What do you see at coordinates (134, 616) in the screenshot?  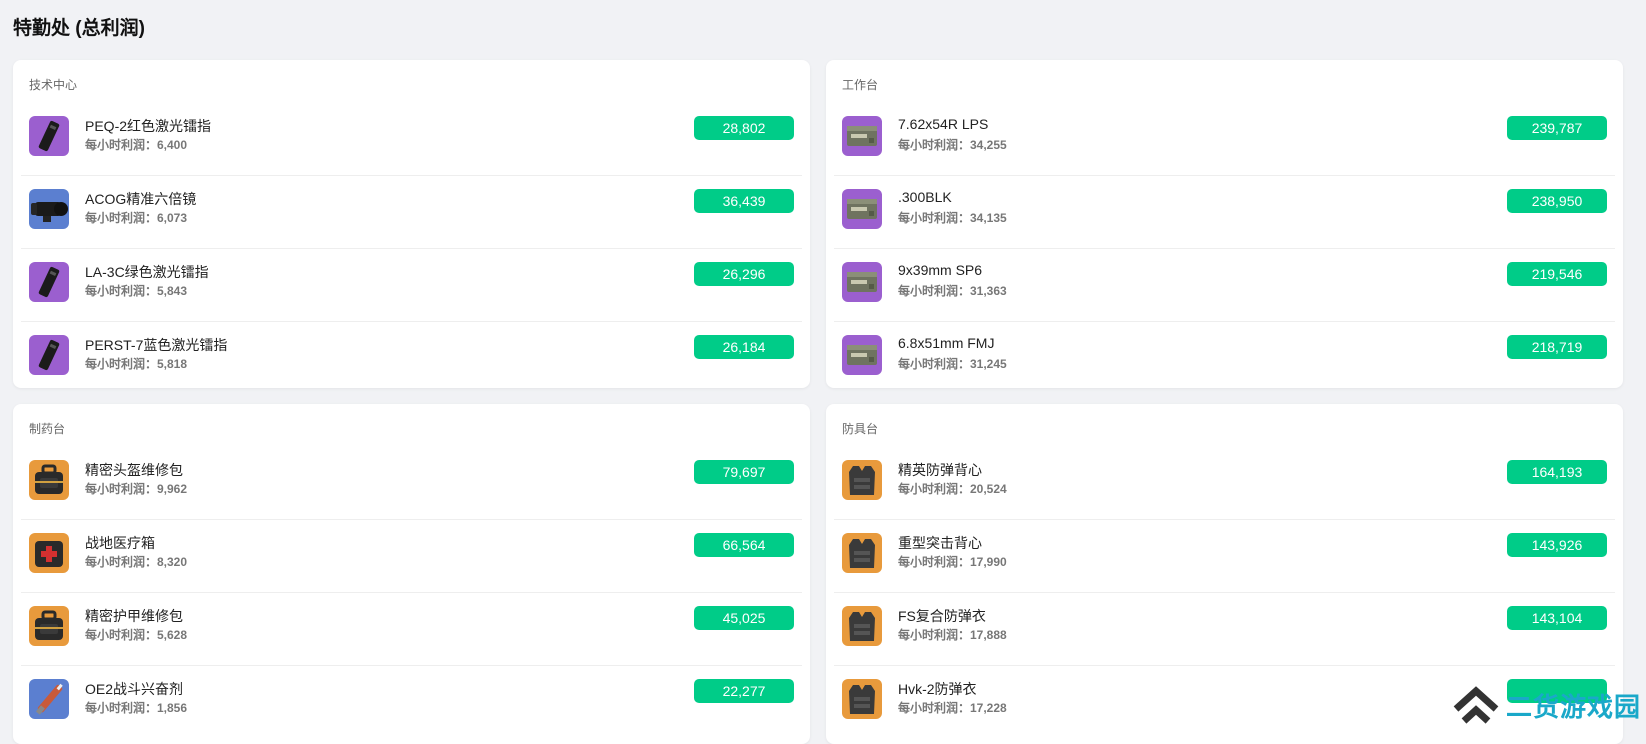 I see `item-name: 精密护甲维修包` at bounding box center [134, 616].